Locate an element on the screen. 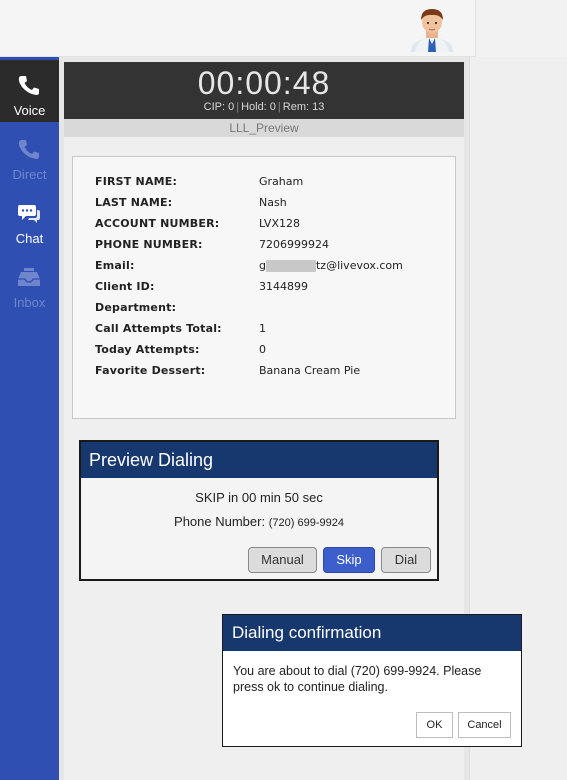 This screenshot has height=780, width=567. sidebar-item-voice: Voice is located at coordinates (29, 91).